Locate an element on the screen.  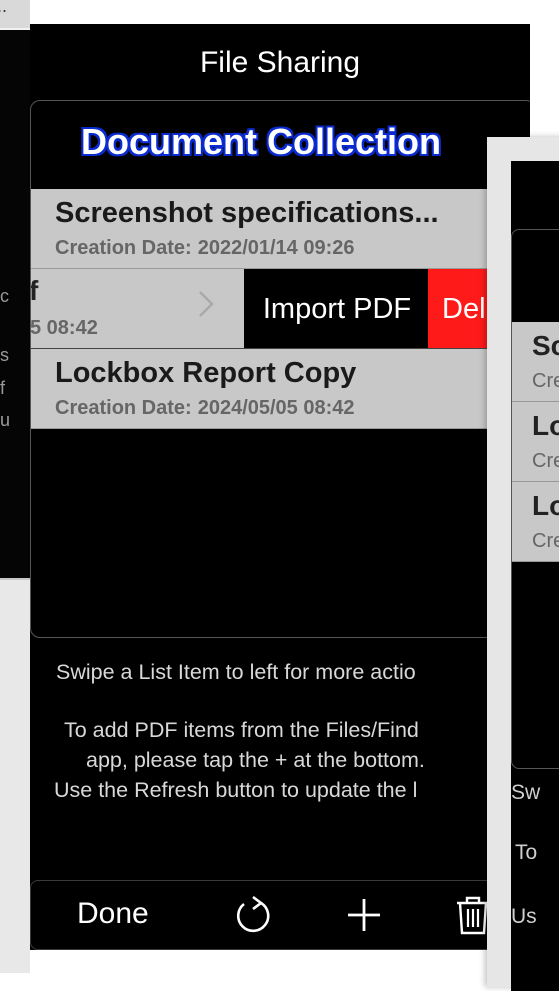
plus-icon is located at coordinates (364, 917).